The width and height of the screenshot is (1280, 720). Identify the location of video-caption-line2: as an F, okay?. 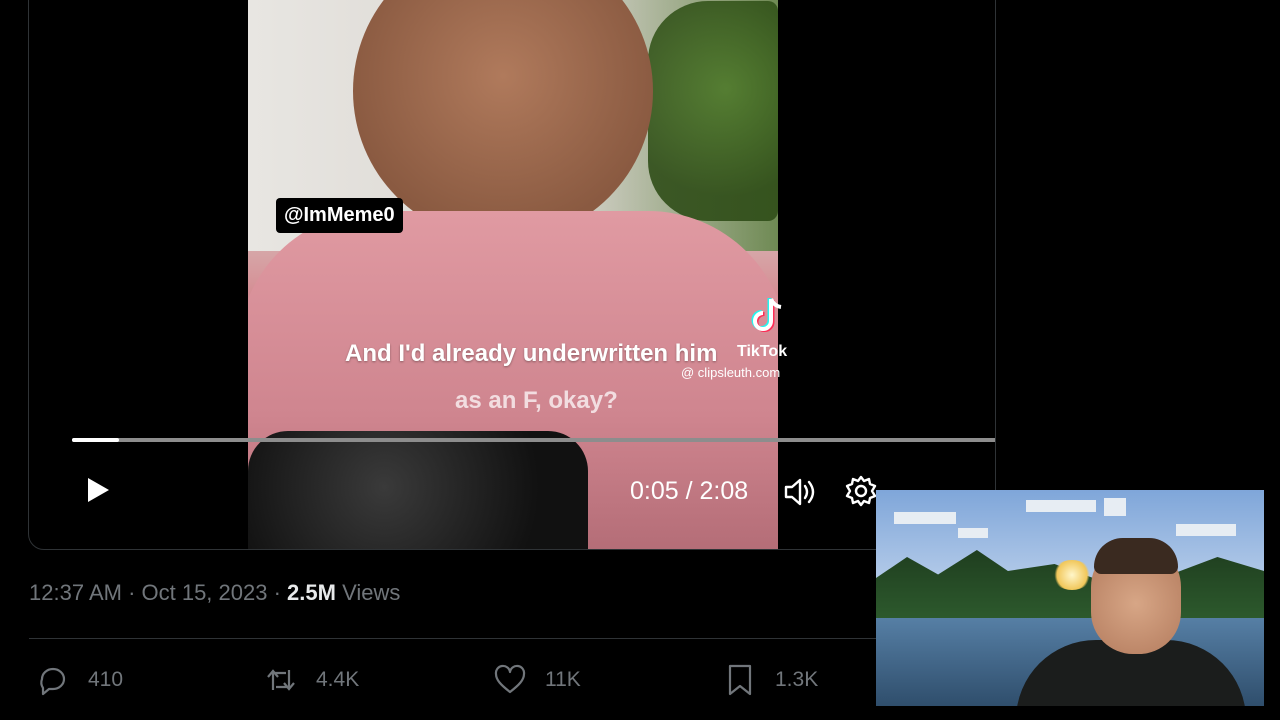
(536, 400).